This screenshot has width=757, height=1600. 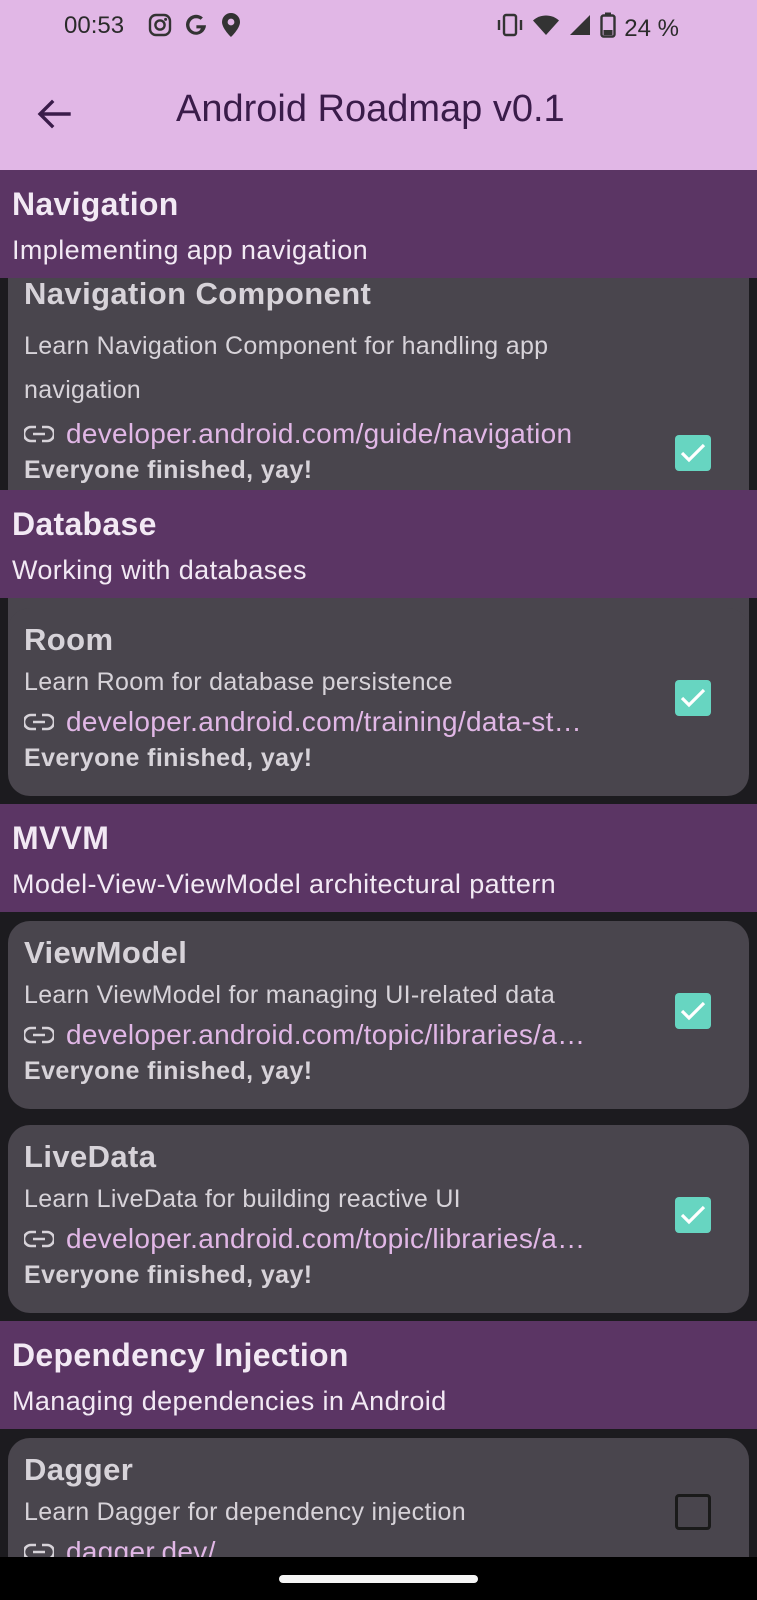 What do you see at coordinates (546, 28) in the screenshot?
I see `wifi-icon` at bounding box center [546, 28].